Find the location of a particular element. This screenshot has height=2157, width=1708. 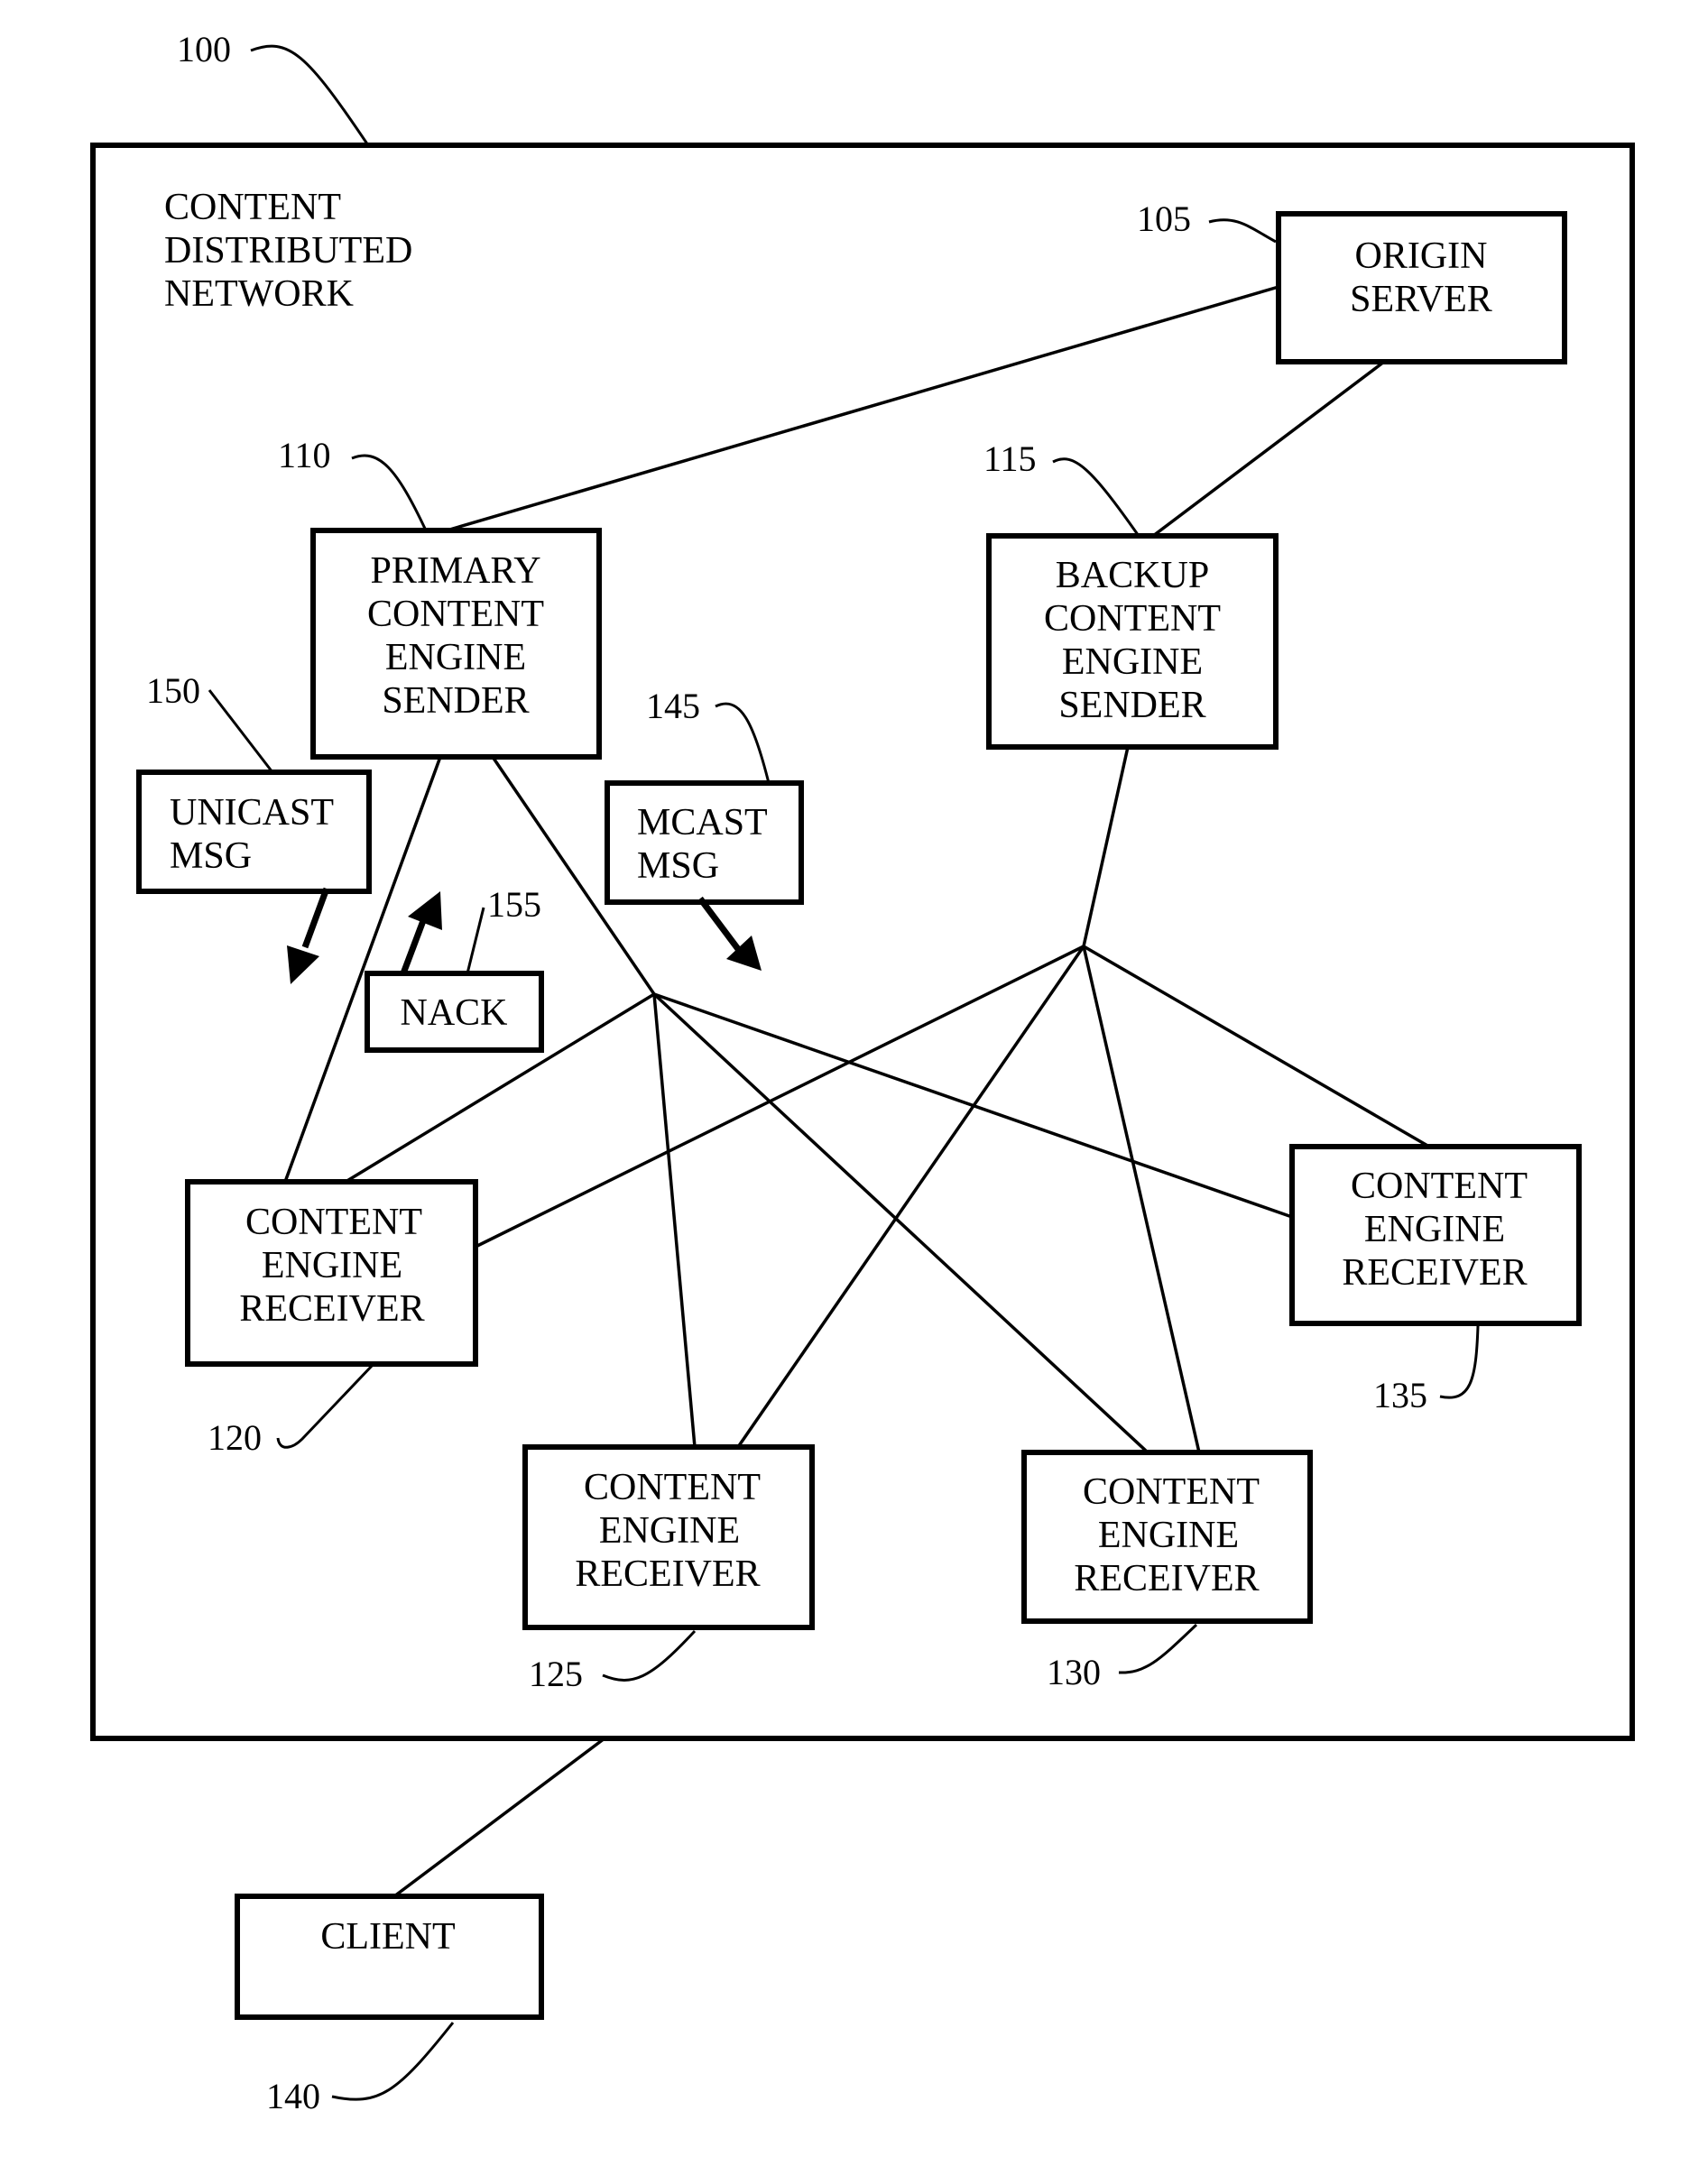

primary-sender-node: PRIMARY CONTENT ENGINE SENDER is located at coordinates (456, 644).